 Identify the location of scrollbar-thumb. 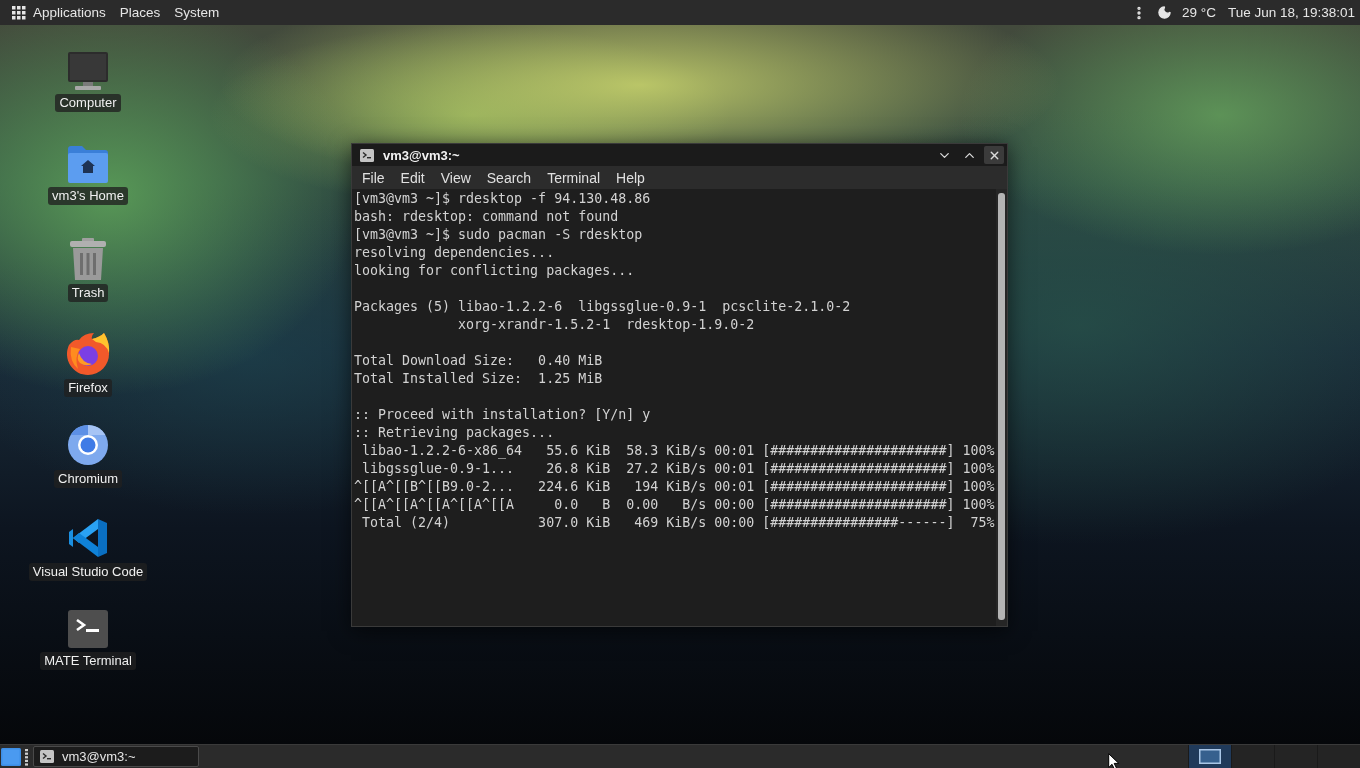
(1001, 406).